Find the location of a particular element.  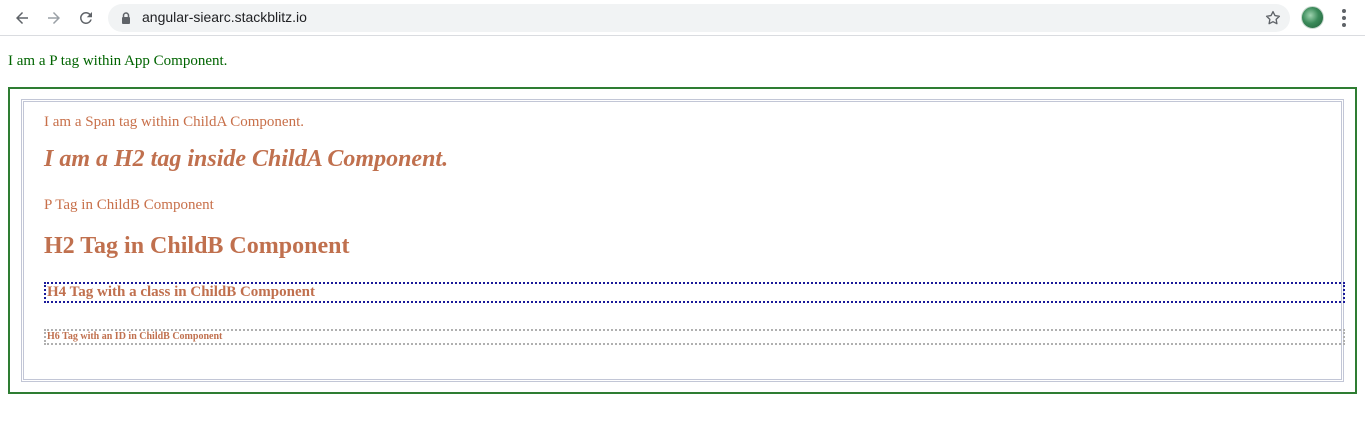

browser-toolbar: angular-siearc.stackblitz.io is located at coordinates (682, 18).